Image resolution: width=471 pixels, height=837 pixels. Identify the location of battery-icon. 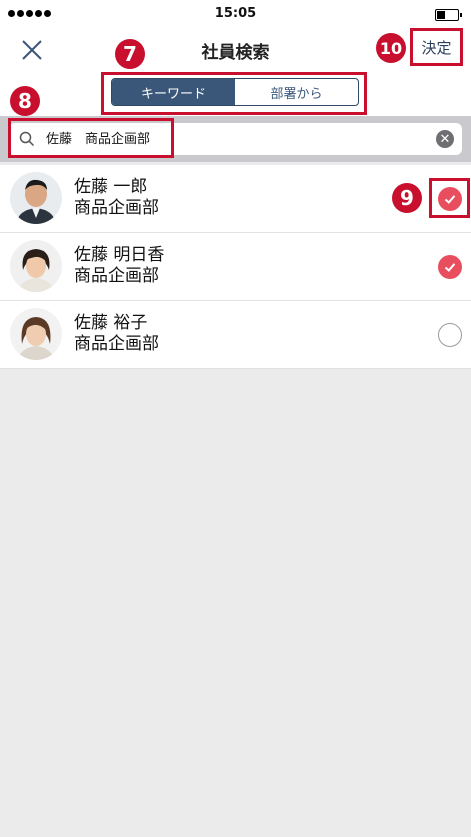
(448, 15).